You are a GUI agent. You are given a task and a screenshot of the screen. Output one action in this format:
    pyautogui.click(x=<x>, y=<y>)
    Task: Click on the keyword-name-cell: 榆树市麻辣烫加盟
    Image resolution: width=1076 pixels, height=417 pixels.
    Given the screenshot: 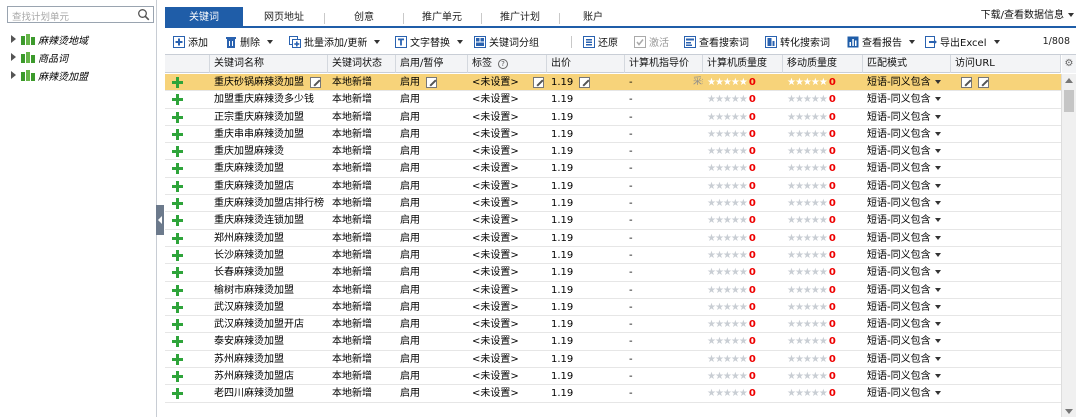 What is the action you would take?
    pyautogui.click(x=269, y=290)
    